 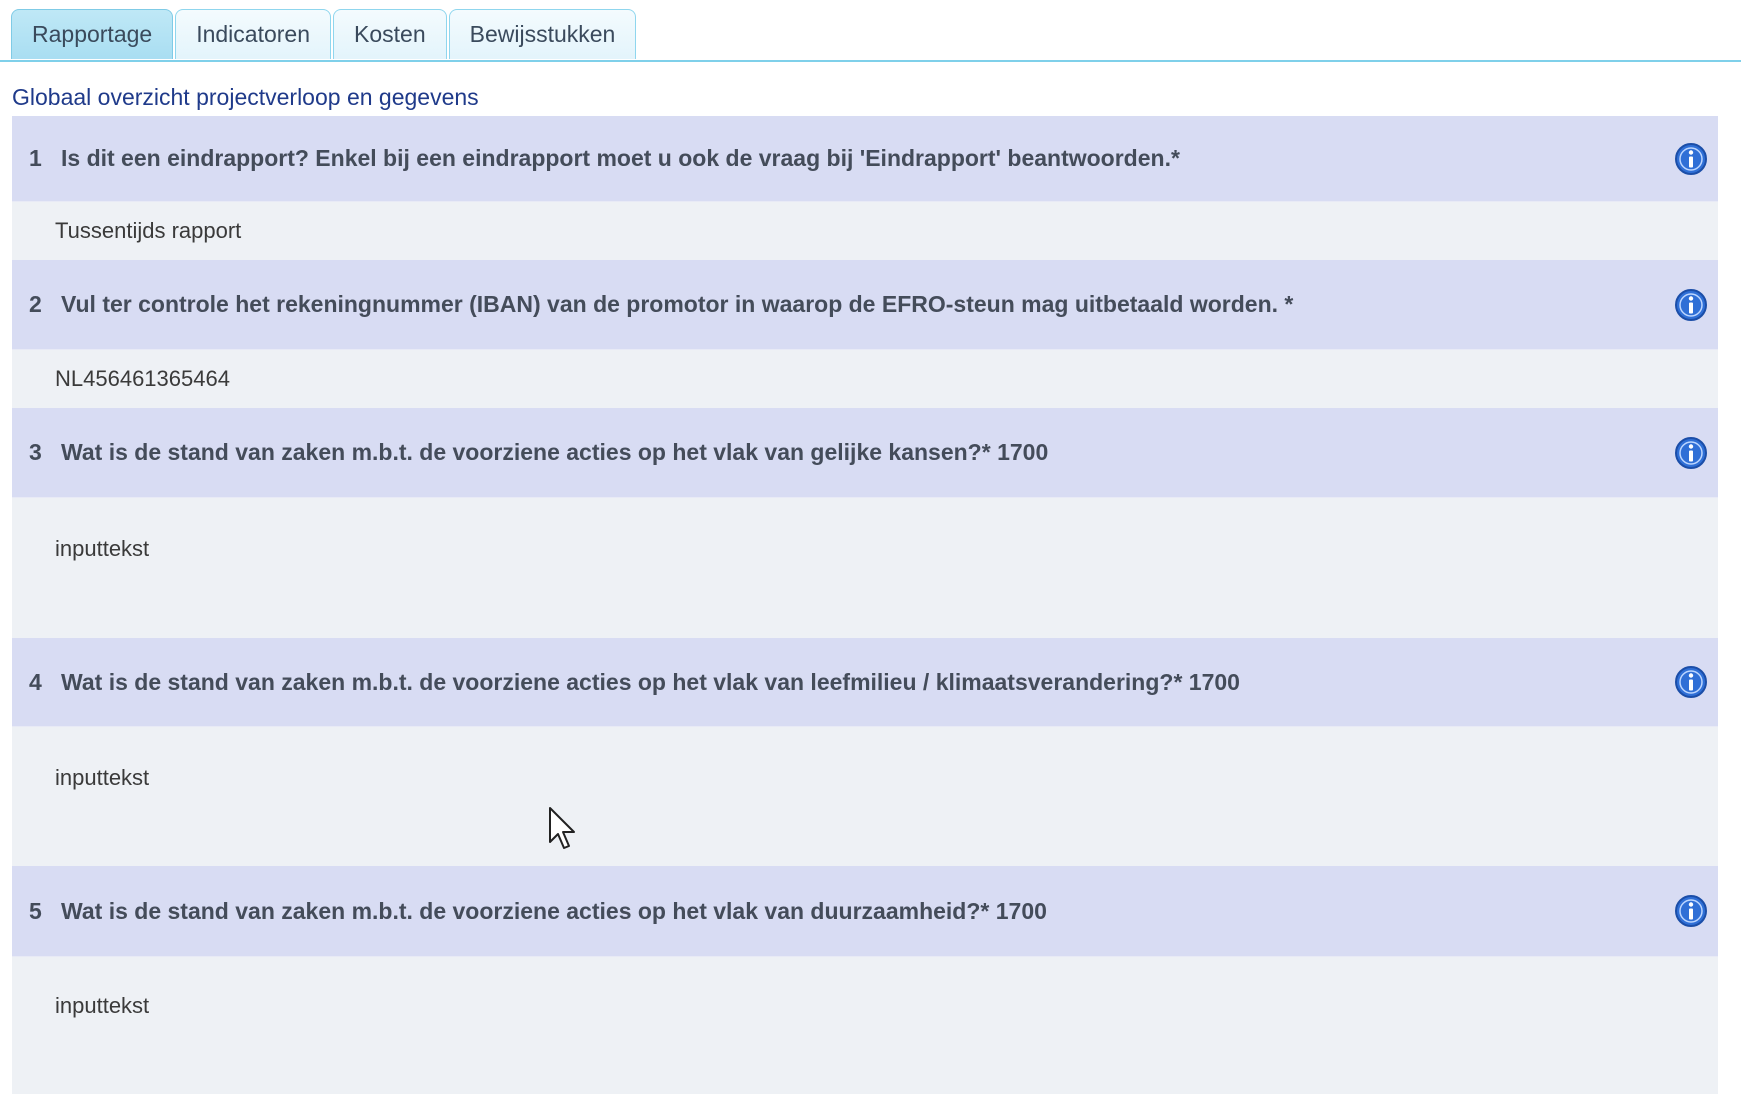 I want to click on mouse-pointer-icon, so click(x=562, y=828).